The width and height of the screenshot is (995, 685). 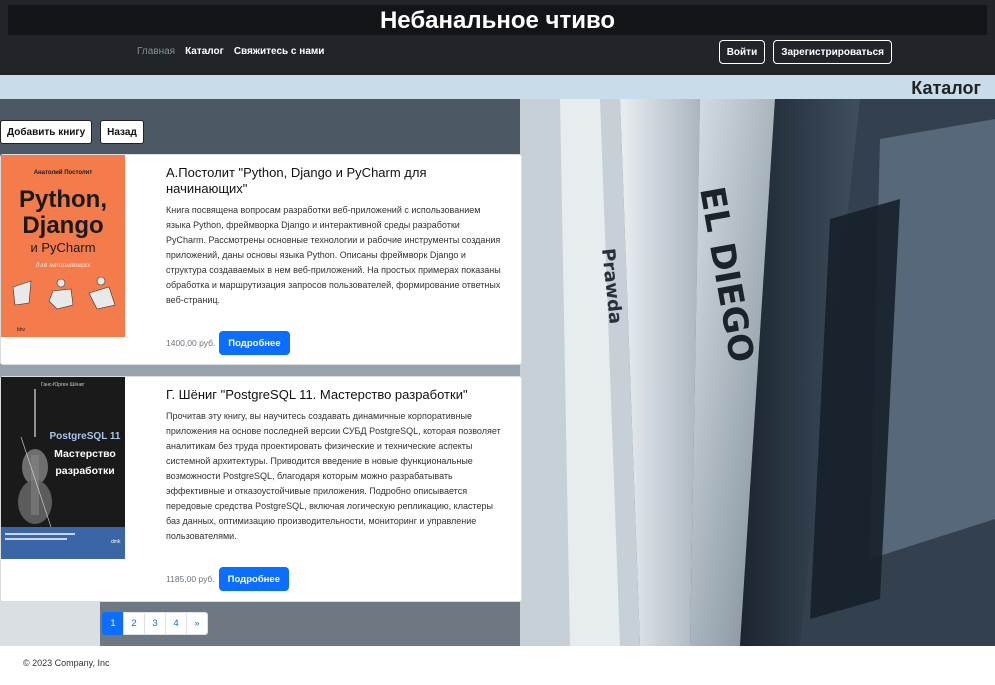 I want to click on catalog-actions: Добавить книгу Назад, so click(x=72, y=132).